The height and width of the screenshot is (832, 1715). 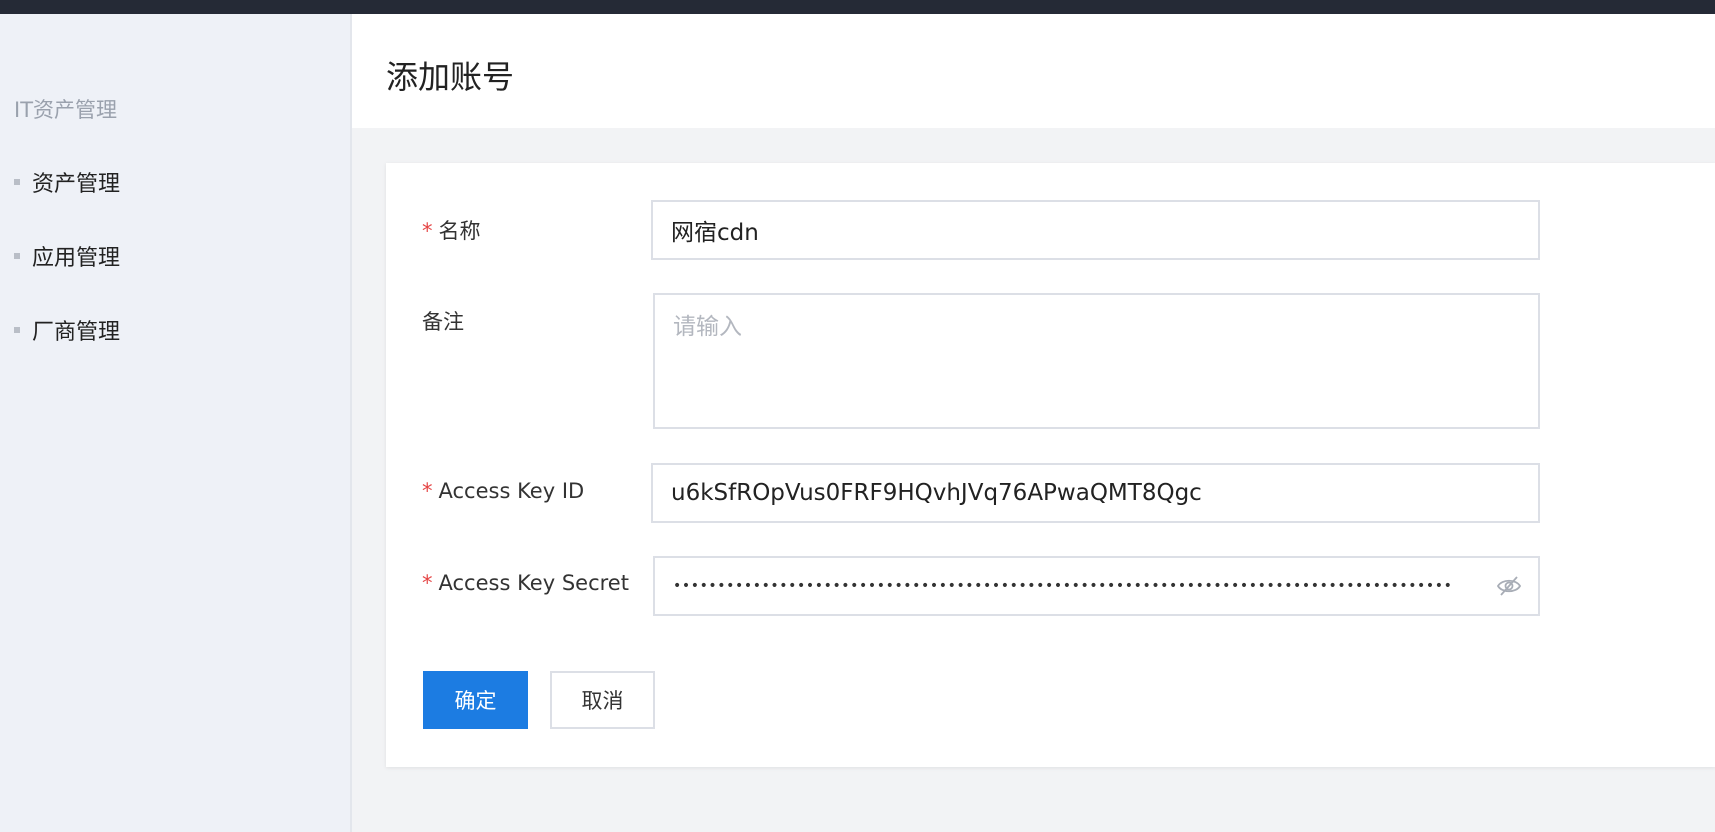 What do you see at coordinates (451, 231) in the screenshot?
I see `name-label: * 名称` at bounding box center [451, 231].